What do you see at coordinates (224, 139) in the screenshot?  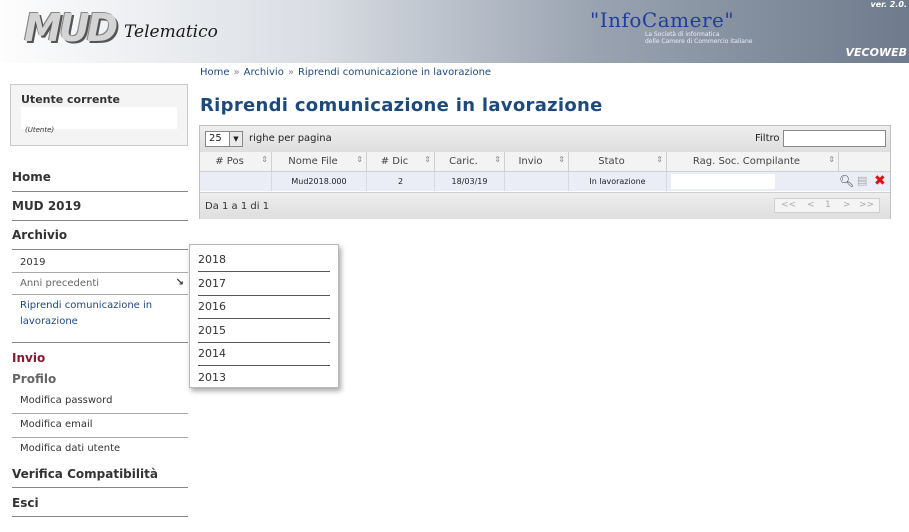 I see `rows-per-page-select: 25 ▼` at bounding box center [224, 139].